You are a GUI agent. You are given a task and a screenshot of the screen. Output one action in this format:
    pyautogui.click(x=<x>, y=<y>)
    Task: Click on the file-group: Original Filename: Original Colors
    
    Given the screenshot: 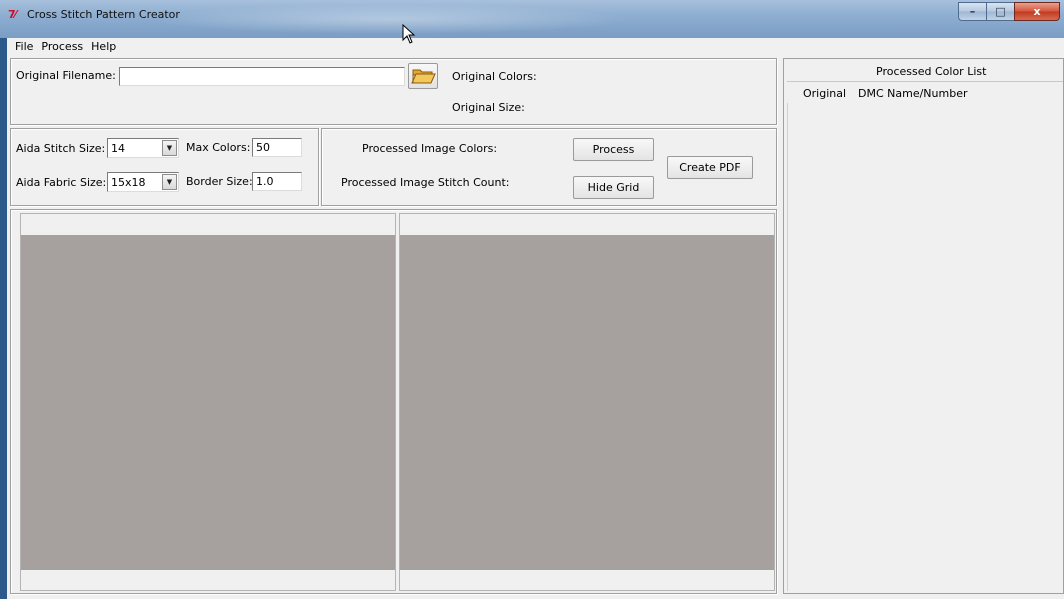 What is the action you would take?
    pyautogui.click(x=393, y=91)
    